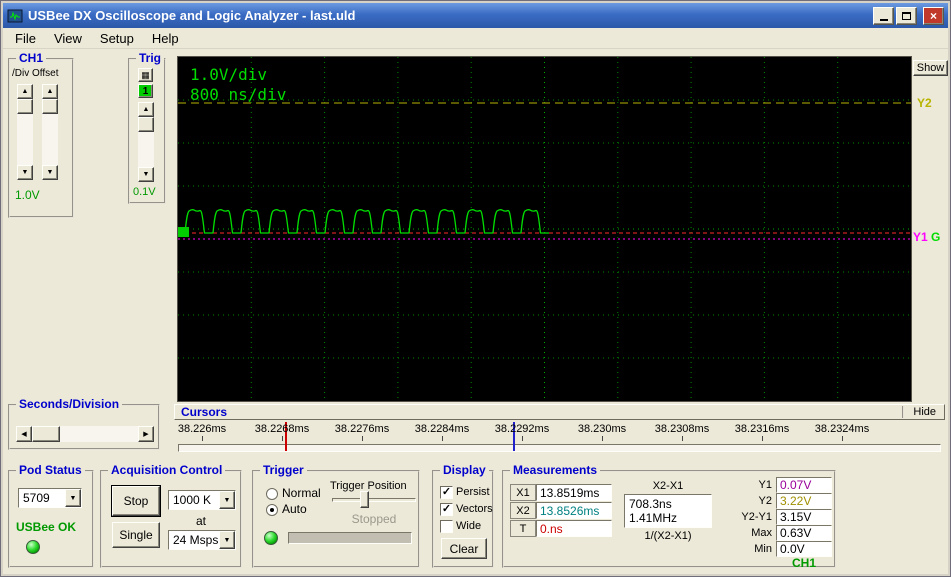 This screenshot has width=951, height=577. What do you see at coordinates (202, 500) in the screenshot?
I see `buffer-size-select: 1000 K ▼` at bounding box center [202, 500].